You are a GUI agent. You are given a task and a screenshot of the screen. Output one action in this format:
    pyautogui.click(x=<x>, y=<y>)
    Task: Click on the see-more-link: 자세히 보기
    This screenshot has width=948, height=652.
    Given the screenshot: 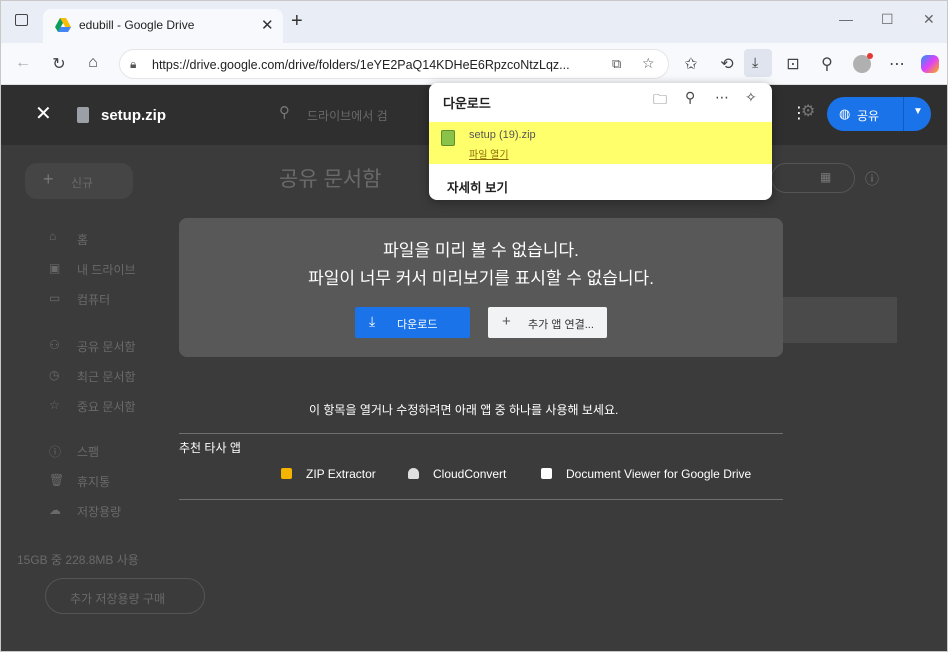 What is the action you would take?
    pyautogui.click(x=477, y=186)
    